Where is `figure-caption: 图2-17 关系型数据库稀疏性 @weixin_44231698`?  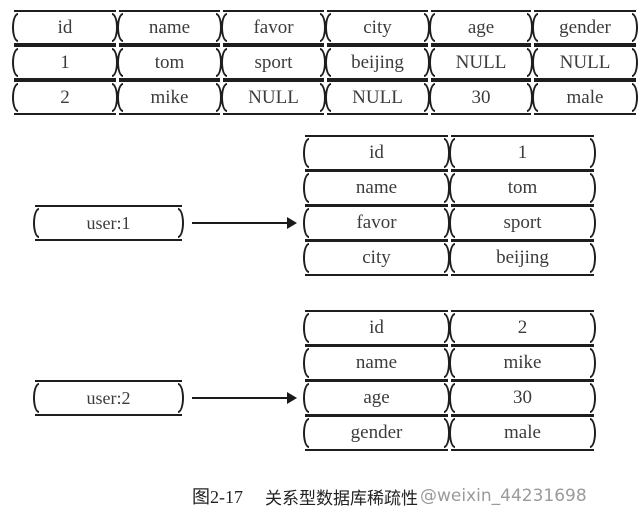 figure-caption: 图2-17 关系型数据库稀疏性 @weixin_44231698 is located at coordinates (417, 496).